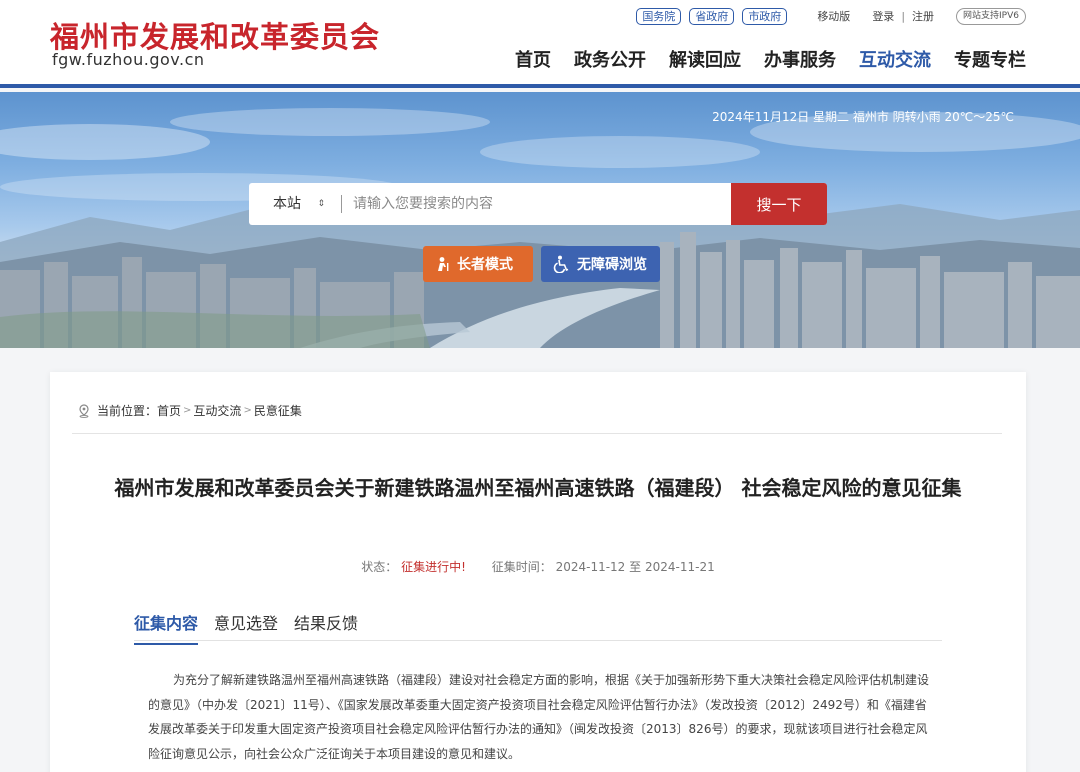 The height and width of the screenshot is (772, 1080). What do you see at coordinates (612, 265) in the screenshot?
I see `accessibility-label: 无障碍浏览` at bounding box center [612, 265].